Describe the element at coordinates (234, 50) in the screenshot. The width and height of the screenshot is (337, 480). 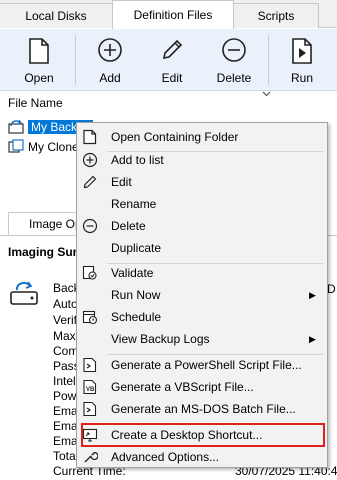
I see `minus-circle-icon` at that location.